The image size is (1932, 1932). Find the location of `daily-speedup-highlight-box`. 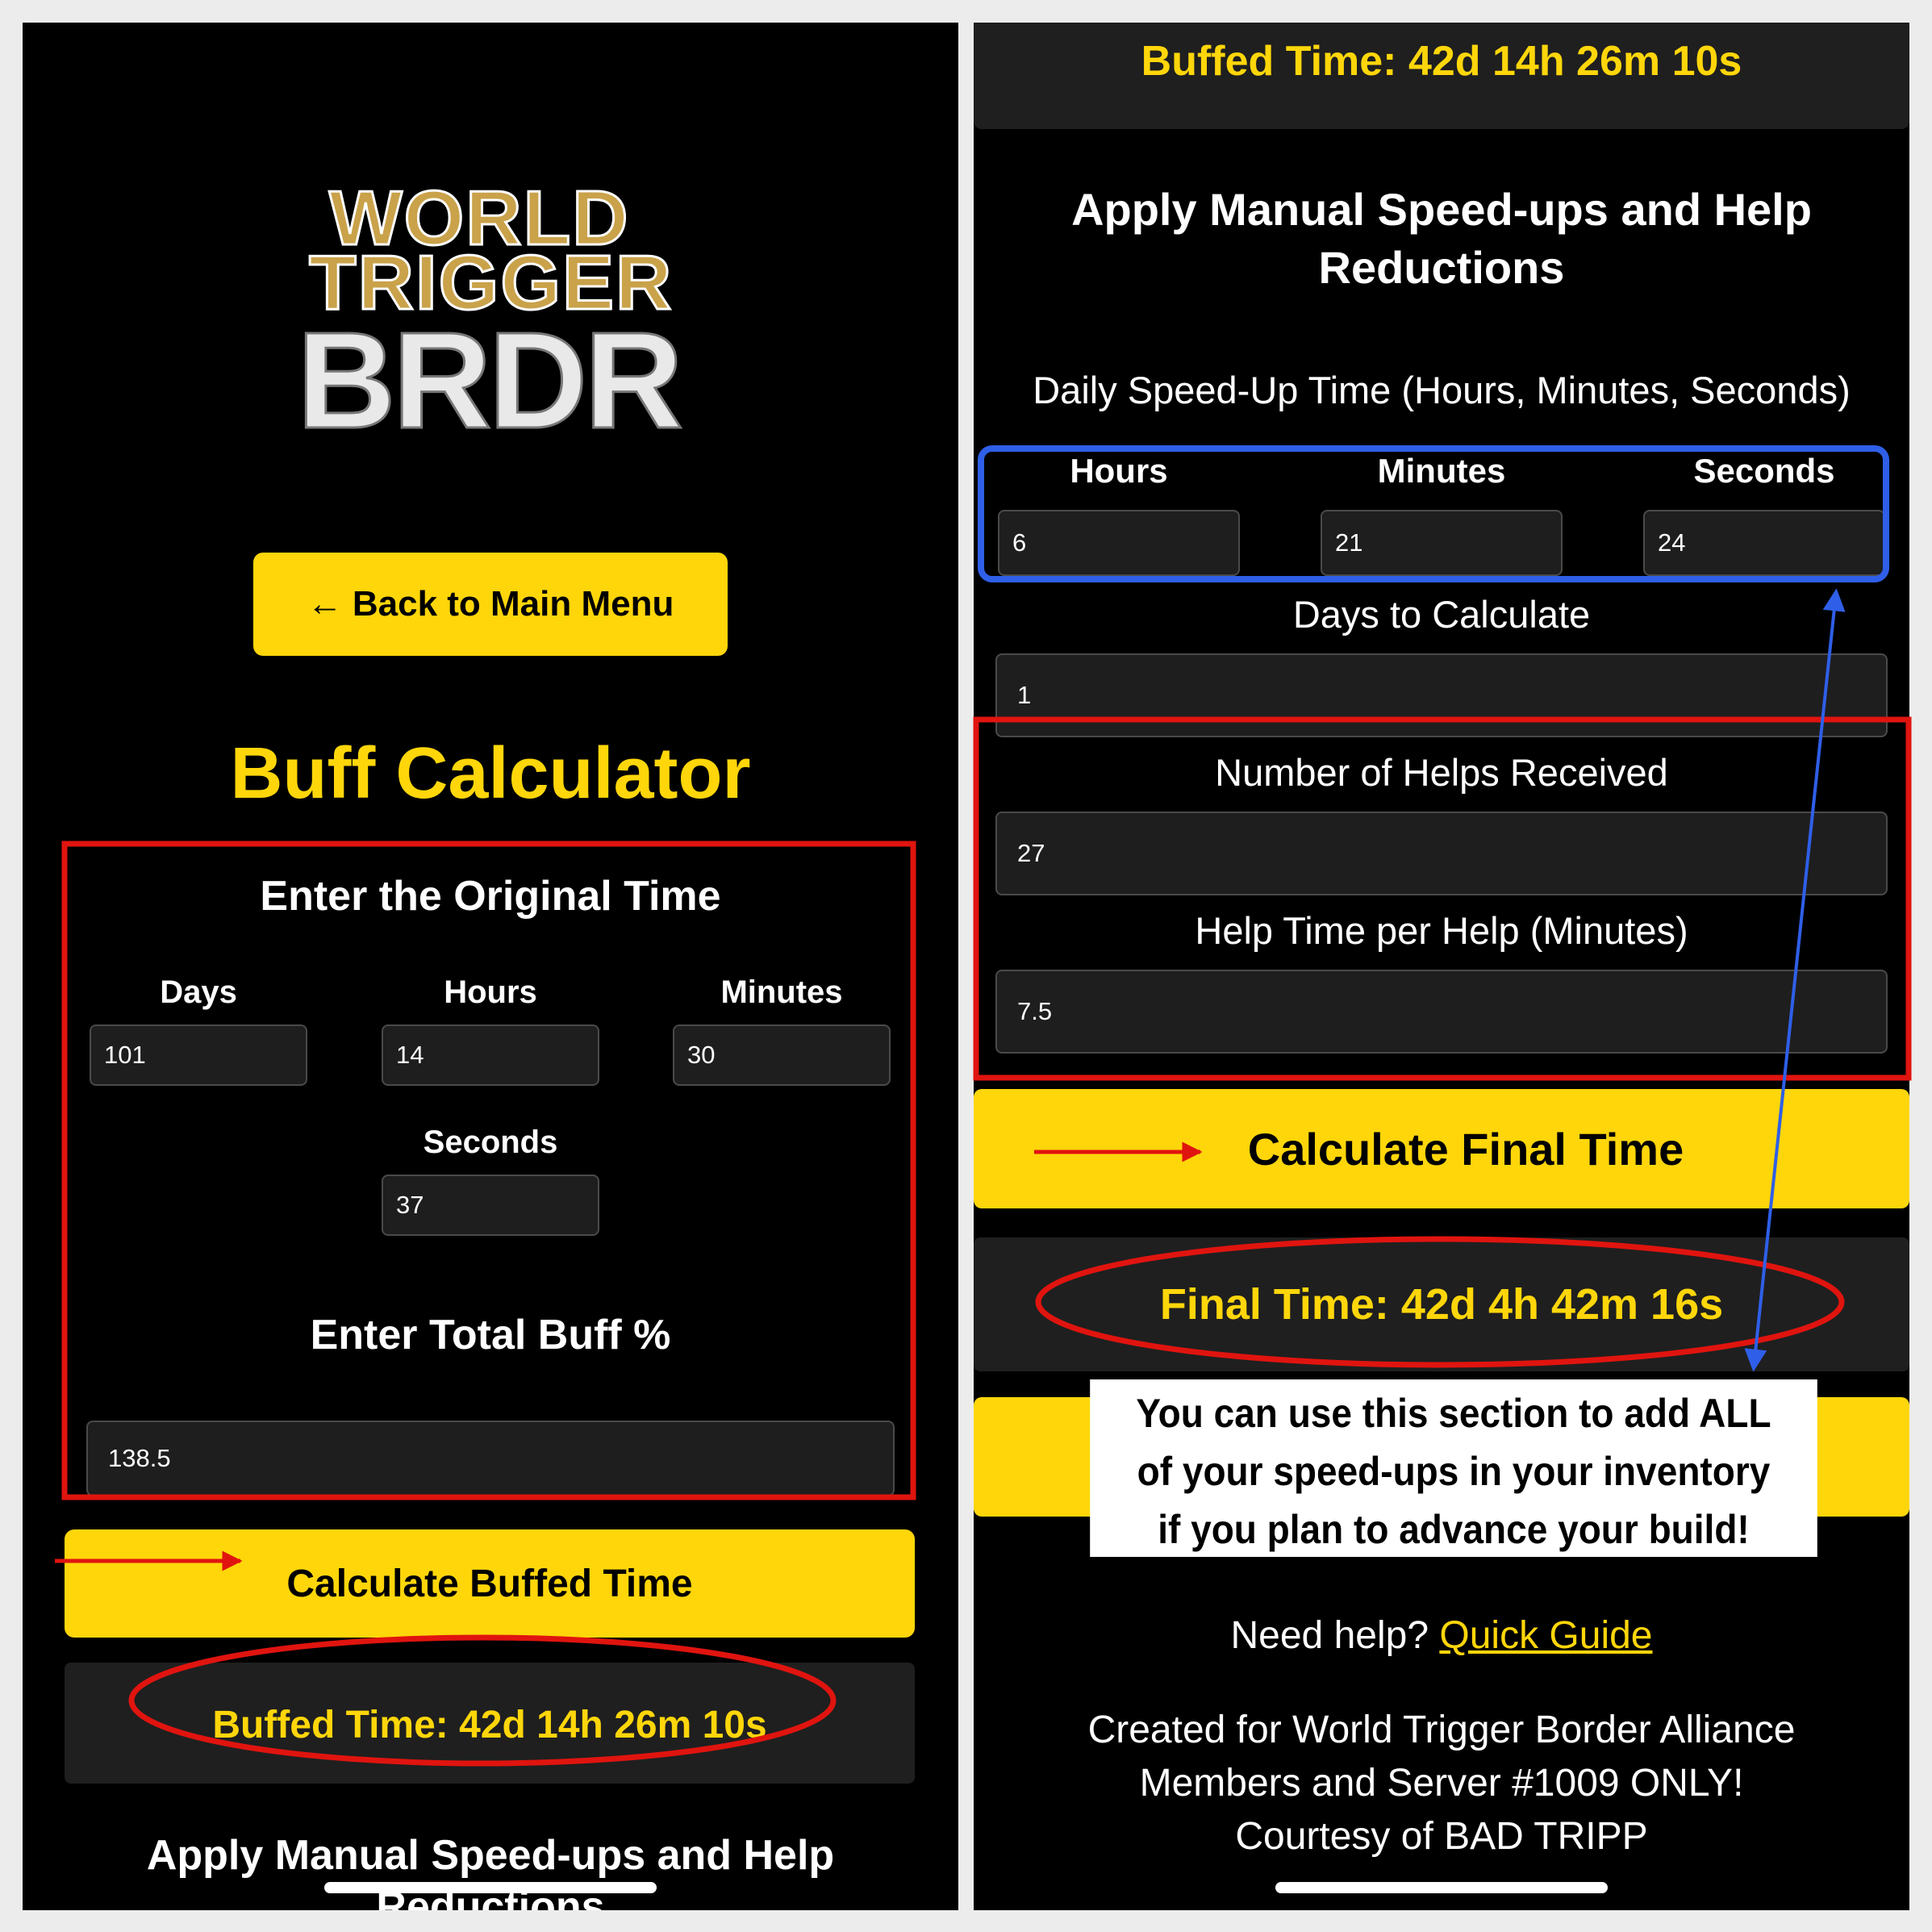

daily-speedup-highlight-box is located at coordinates (1433, 513).